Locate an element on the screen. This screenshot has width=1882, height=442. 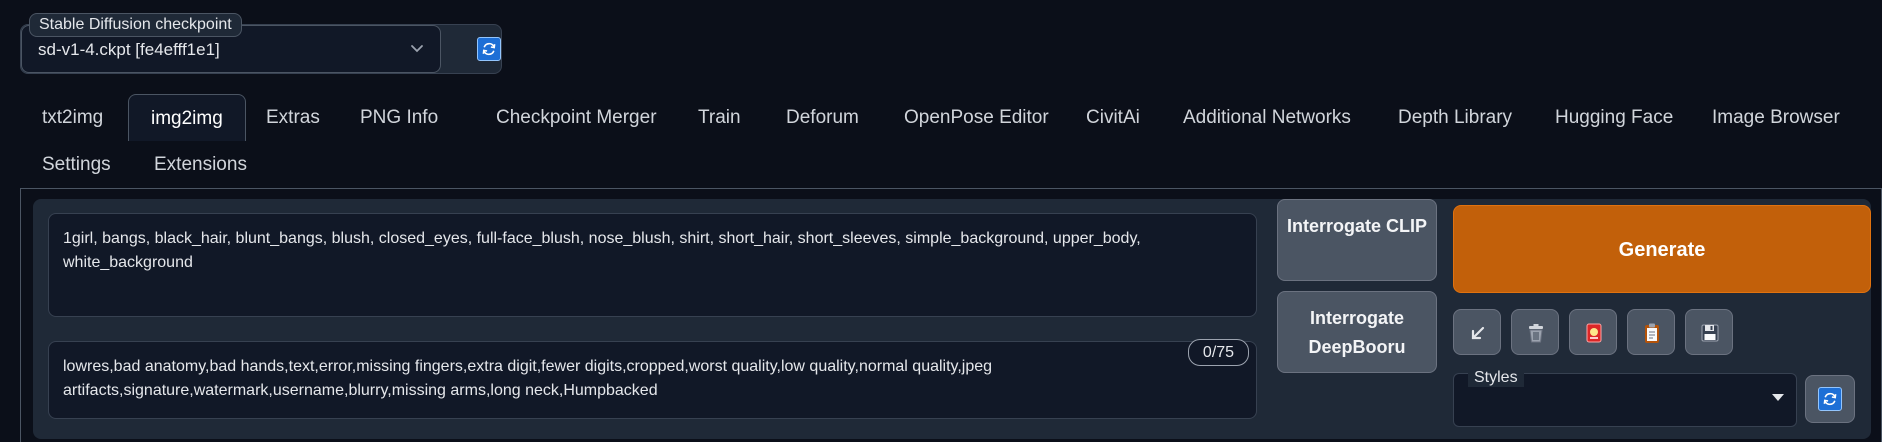
clipboard-icon is located at coordinates (1652, 333).